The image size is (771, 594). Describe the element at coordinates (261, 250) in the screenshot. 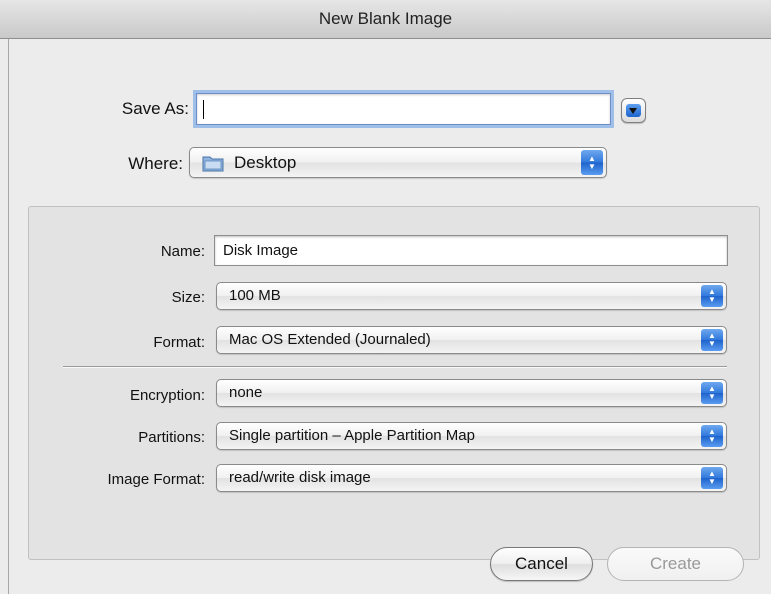

I see `name-value: Disk Image` at that location.